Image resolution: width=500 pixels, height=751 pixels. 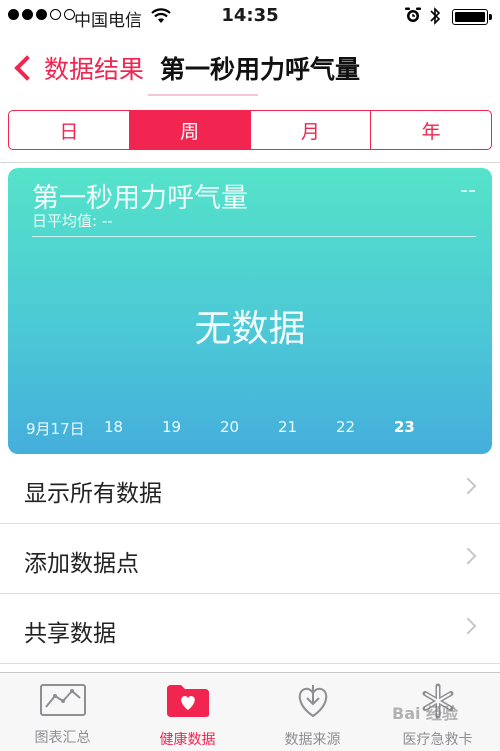 What do you see at coordinates (311, 130) in the screenshot?
I see `segment-month: 月` at bounding box center [311, 130].